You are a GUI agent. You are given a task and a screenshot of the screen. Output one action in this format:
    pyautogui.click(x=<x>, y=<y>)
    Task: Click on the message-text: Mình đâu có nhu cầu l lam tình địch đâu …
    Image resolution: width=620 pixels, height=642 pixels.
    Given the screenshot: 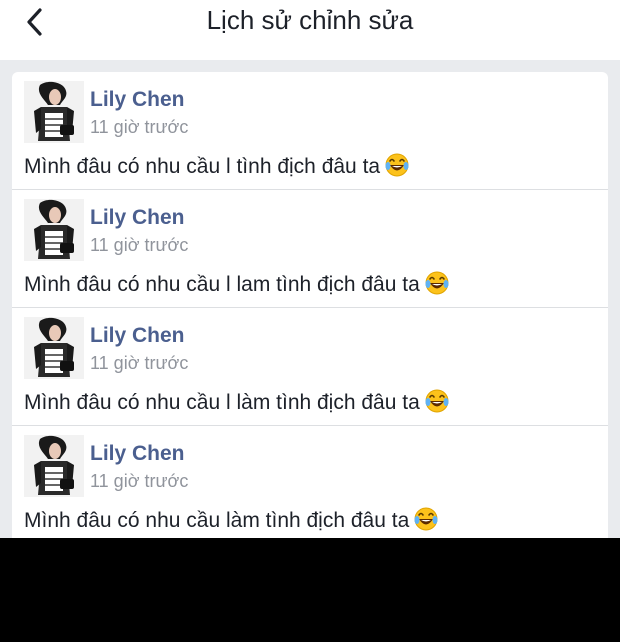 What is the action you would take?
    pyautogui.click(x=237, y=286)
    